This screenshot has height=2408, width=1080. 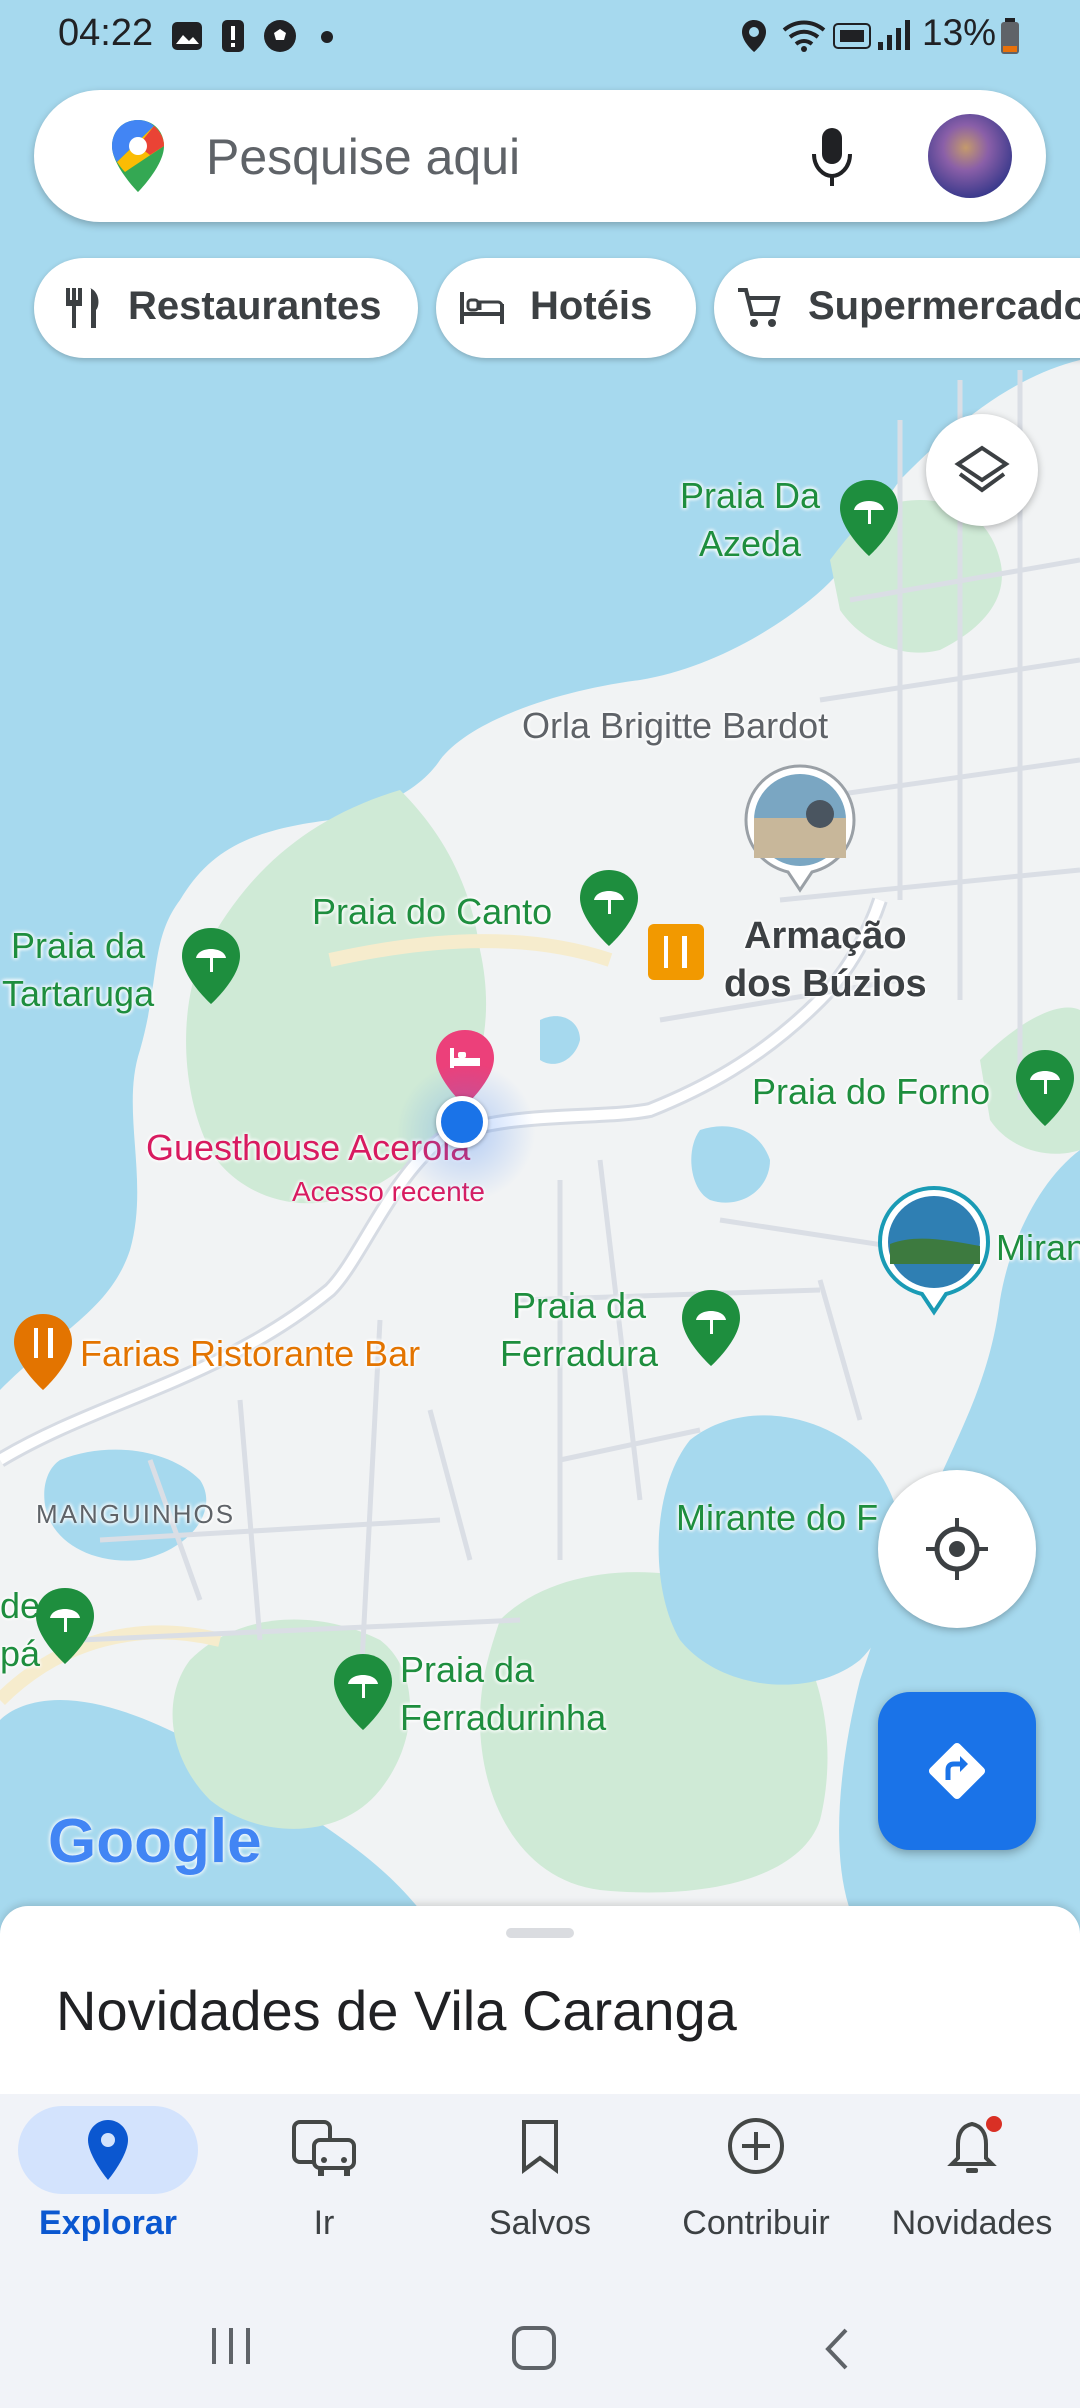 I want to click on bottom-sheet: Novidades de Vila Caranga, so click(x=540, y=2001).